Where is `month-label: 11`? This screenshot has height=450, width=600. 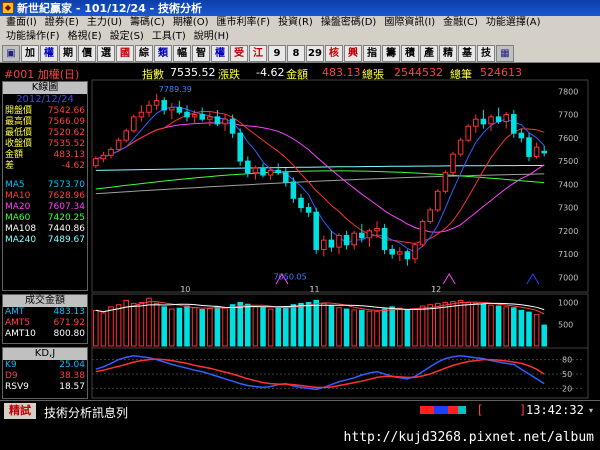
month-label: 11 is located at coordinates (314, 289).